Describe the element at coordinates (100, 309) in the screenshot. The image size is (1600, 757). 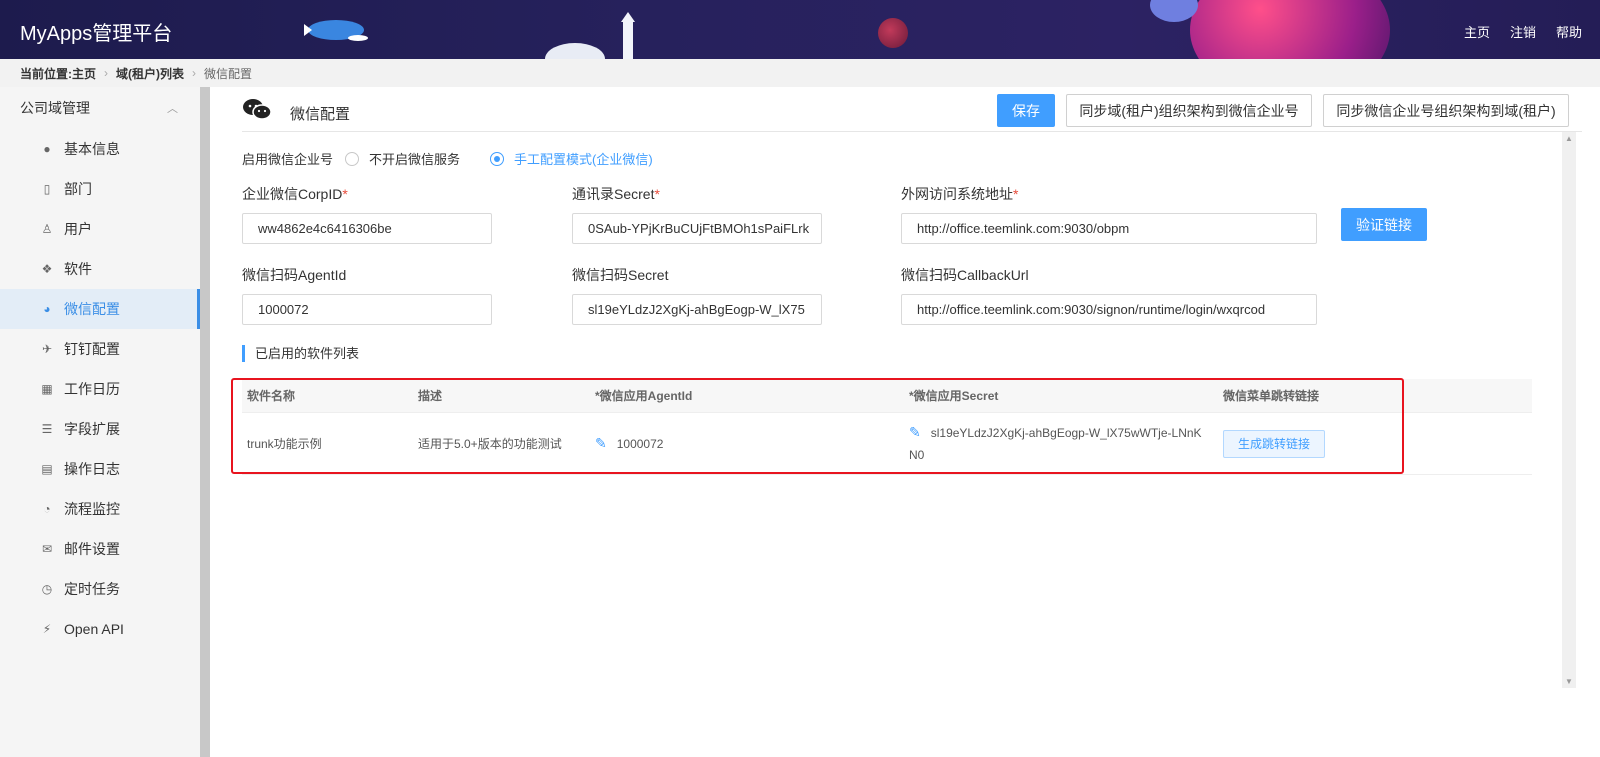
I see `sidebar-item-wechat: ◕ 微信配置` at that location.